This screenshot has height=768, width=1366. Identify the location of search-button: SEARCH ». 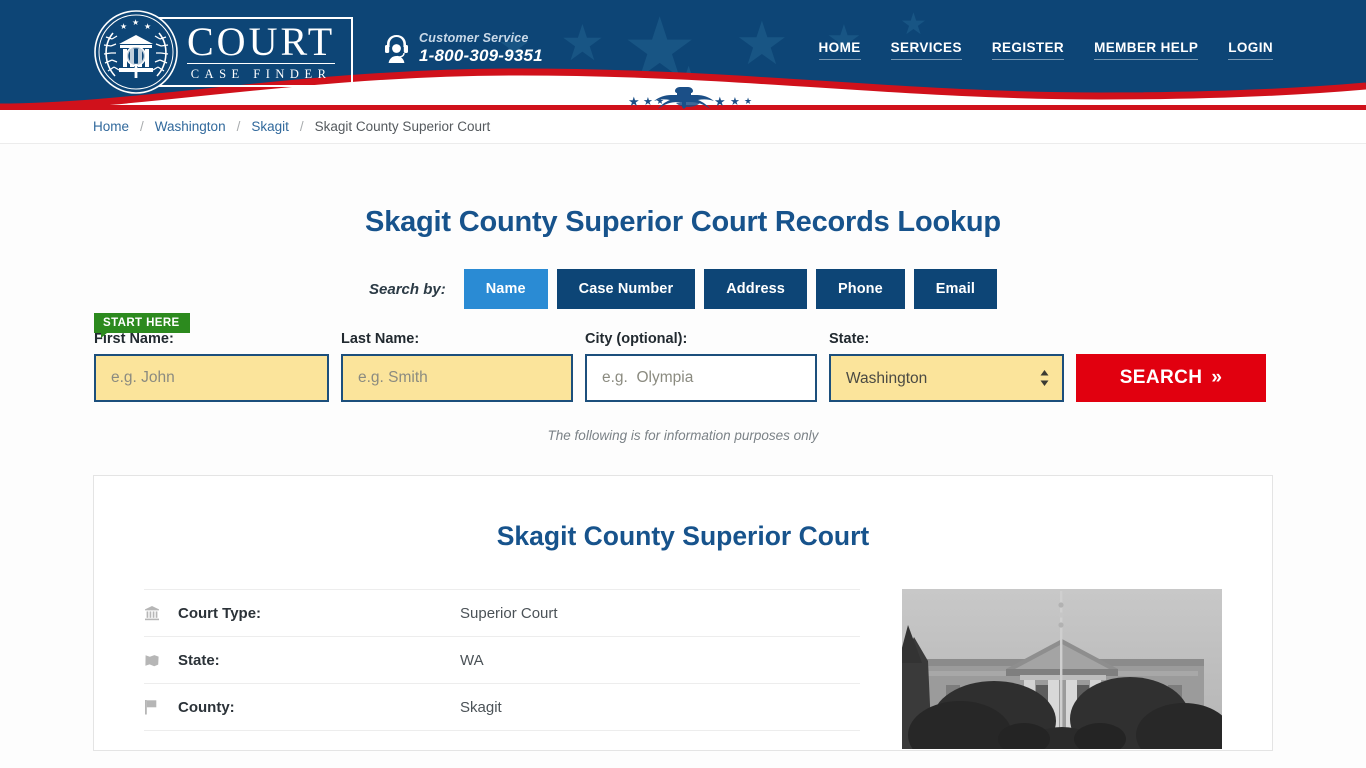
(1171, 378).